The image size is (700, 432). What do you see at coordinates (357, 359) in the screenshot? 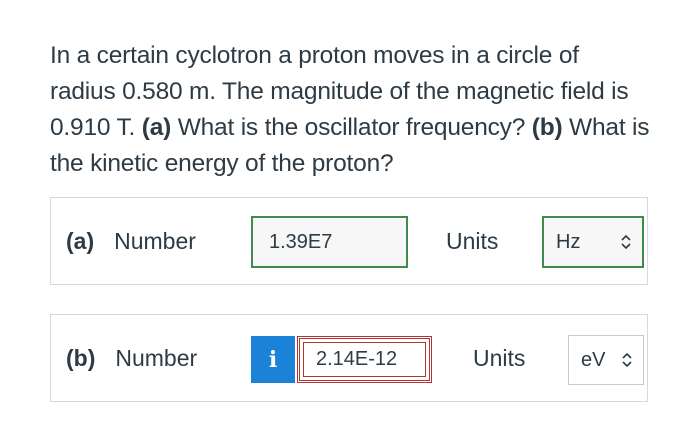
I see `answer-b-value: 2.14E-12` at bounding box center [357, 359].